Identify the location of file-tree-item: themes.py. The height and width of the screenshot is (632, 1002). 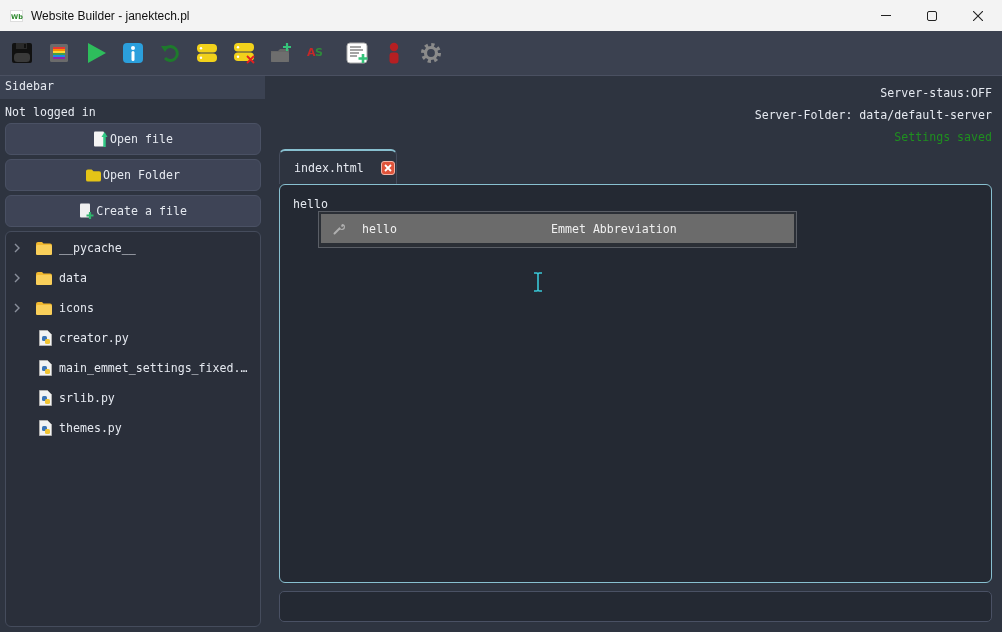
(90, 428).